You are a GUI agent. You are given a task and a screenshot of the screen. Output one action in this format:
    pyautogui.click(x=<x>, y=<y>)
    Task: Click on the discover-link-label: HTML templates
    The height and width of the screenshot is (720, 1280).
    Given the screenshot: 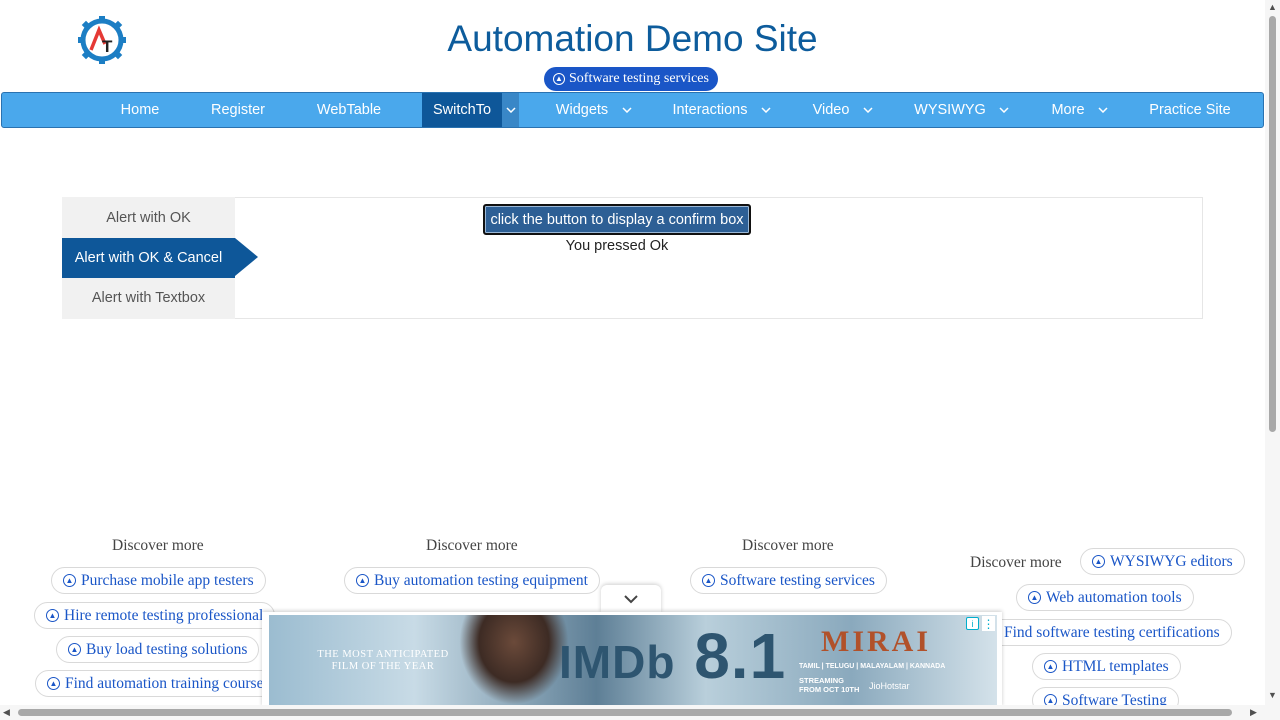 What is the action you would take?
    pyautogui.click(x=1115, y=666)
    